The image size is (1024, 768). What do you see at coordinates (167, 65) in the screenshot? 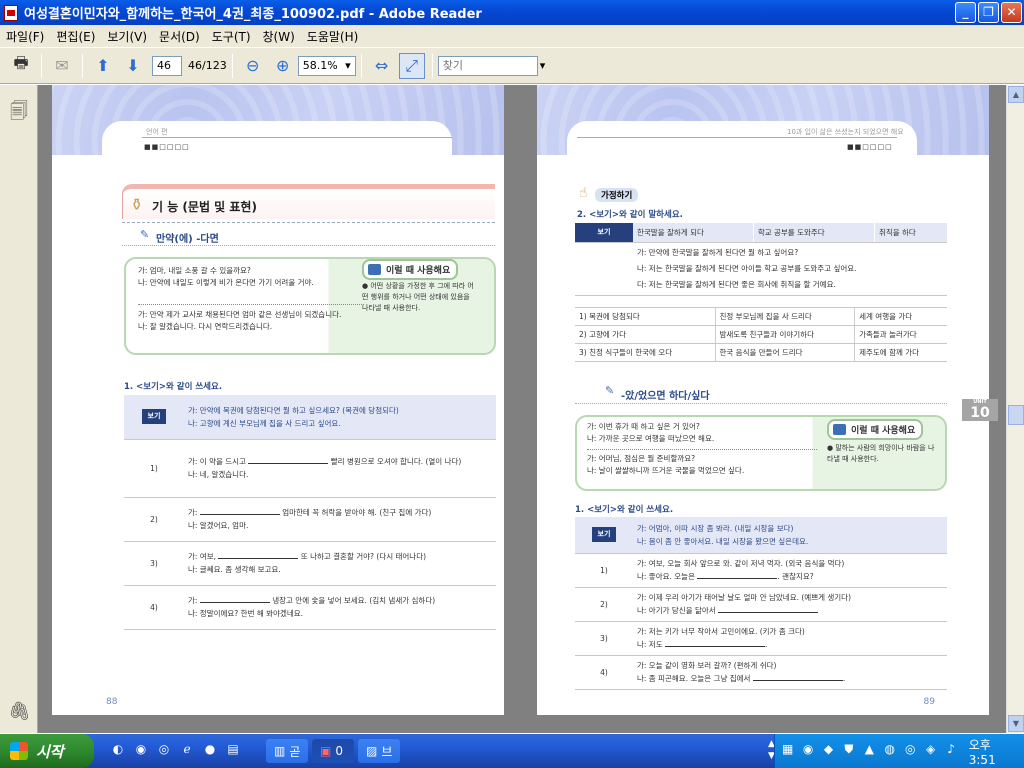
I see `page-number-input` at bounding box center [167, 65].